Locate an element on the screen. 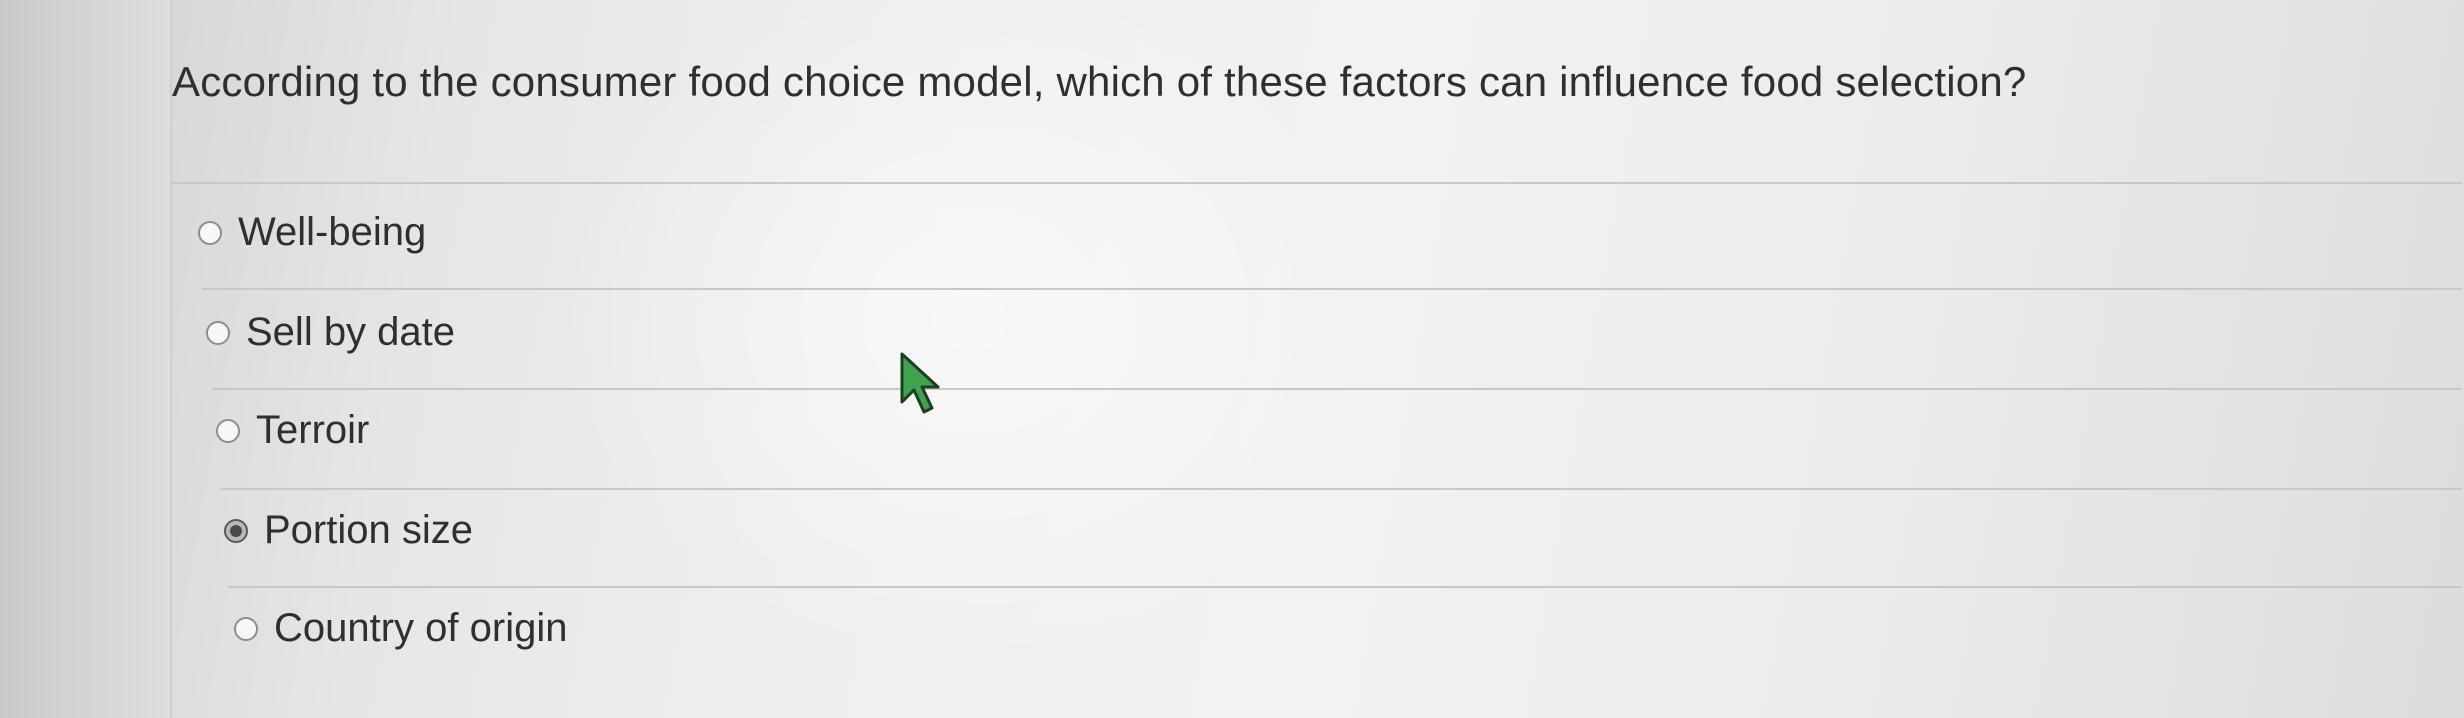 The height and width of the screenshot is (718, 2464). arrow-pointer-icon is located at coordinates (920, 383).